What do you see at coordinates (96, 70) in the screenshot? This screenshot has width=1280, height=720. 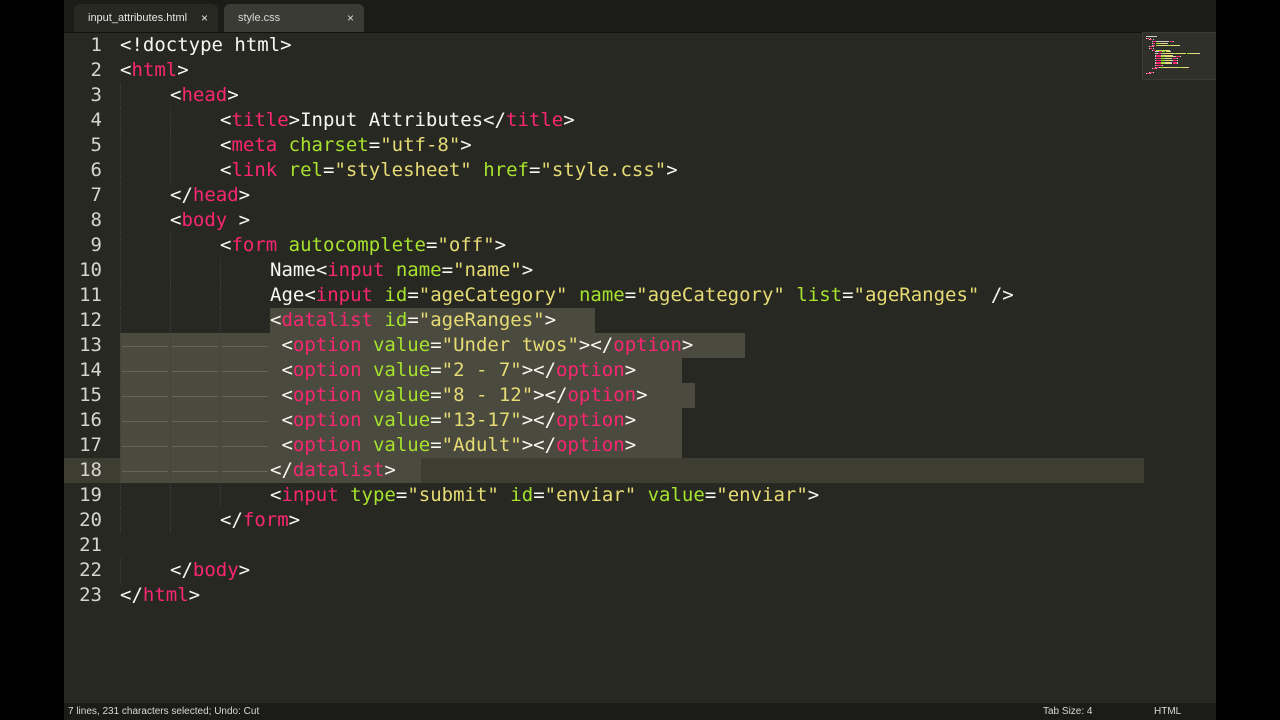 I see `line-number: 2` at bounding box center [96, 70].